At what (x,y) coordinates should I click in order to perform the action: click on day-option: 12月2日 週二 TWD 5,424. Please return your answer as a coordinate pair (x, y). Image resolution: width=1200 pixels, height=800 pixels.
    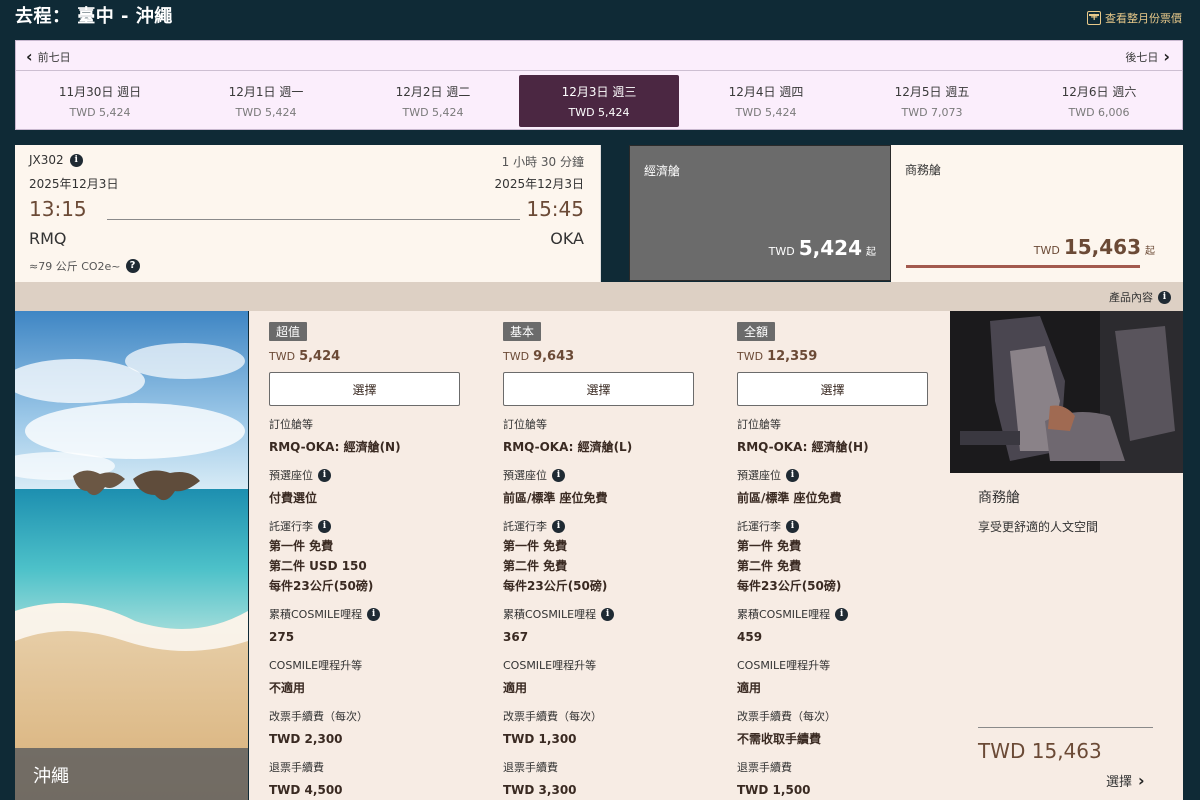
    Looking at the image, I should click on (433, 101).